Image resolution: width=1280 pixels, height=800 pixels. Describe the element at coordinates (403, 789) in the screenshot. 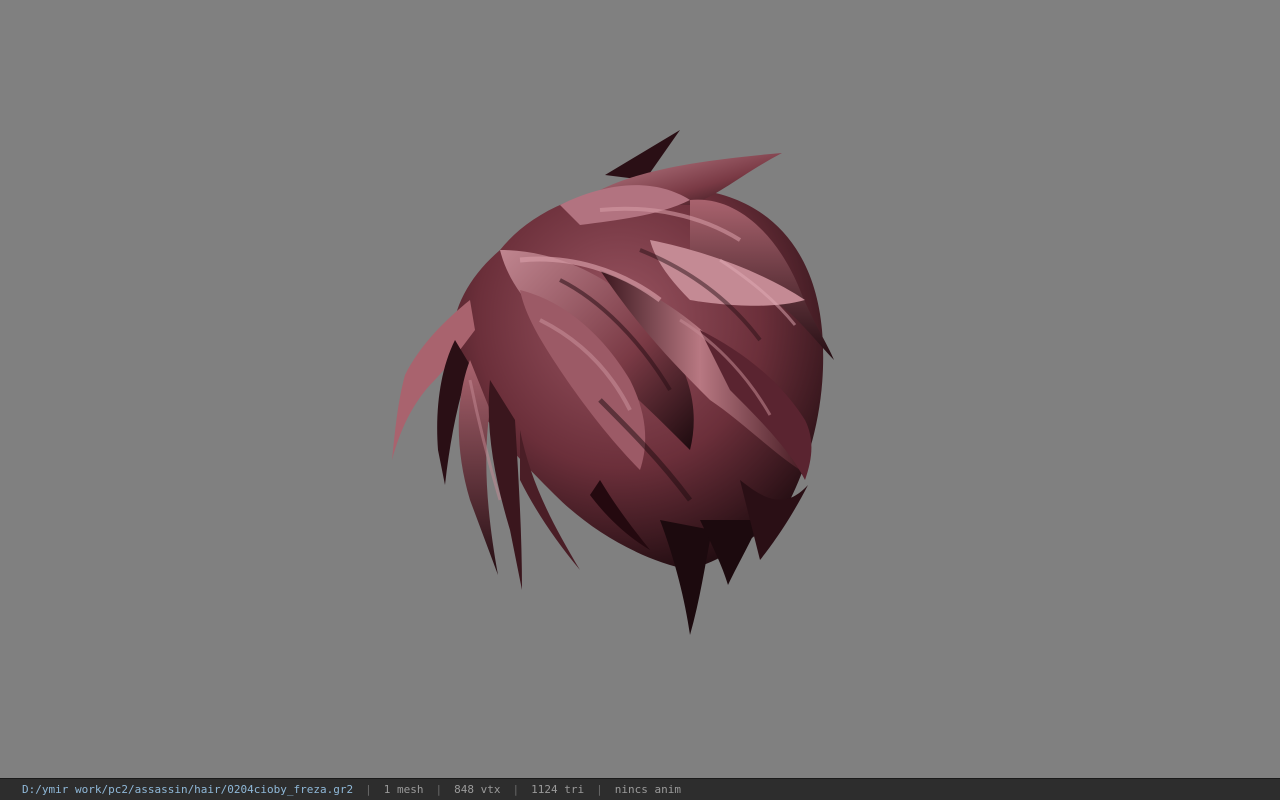

I see `mesh-count: 1 mesh` at that location.